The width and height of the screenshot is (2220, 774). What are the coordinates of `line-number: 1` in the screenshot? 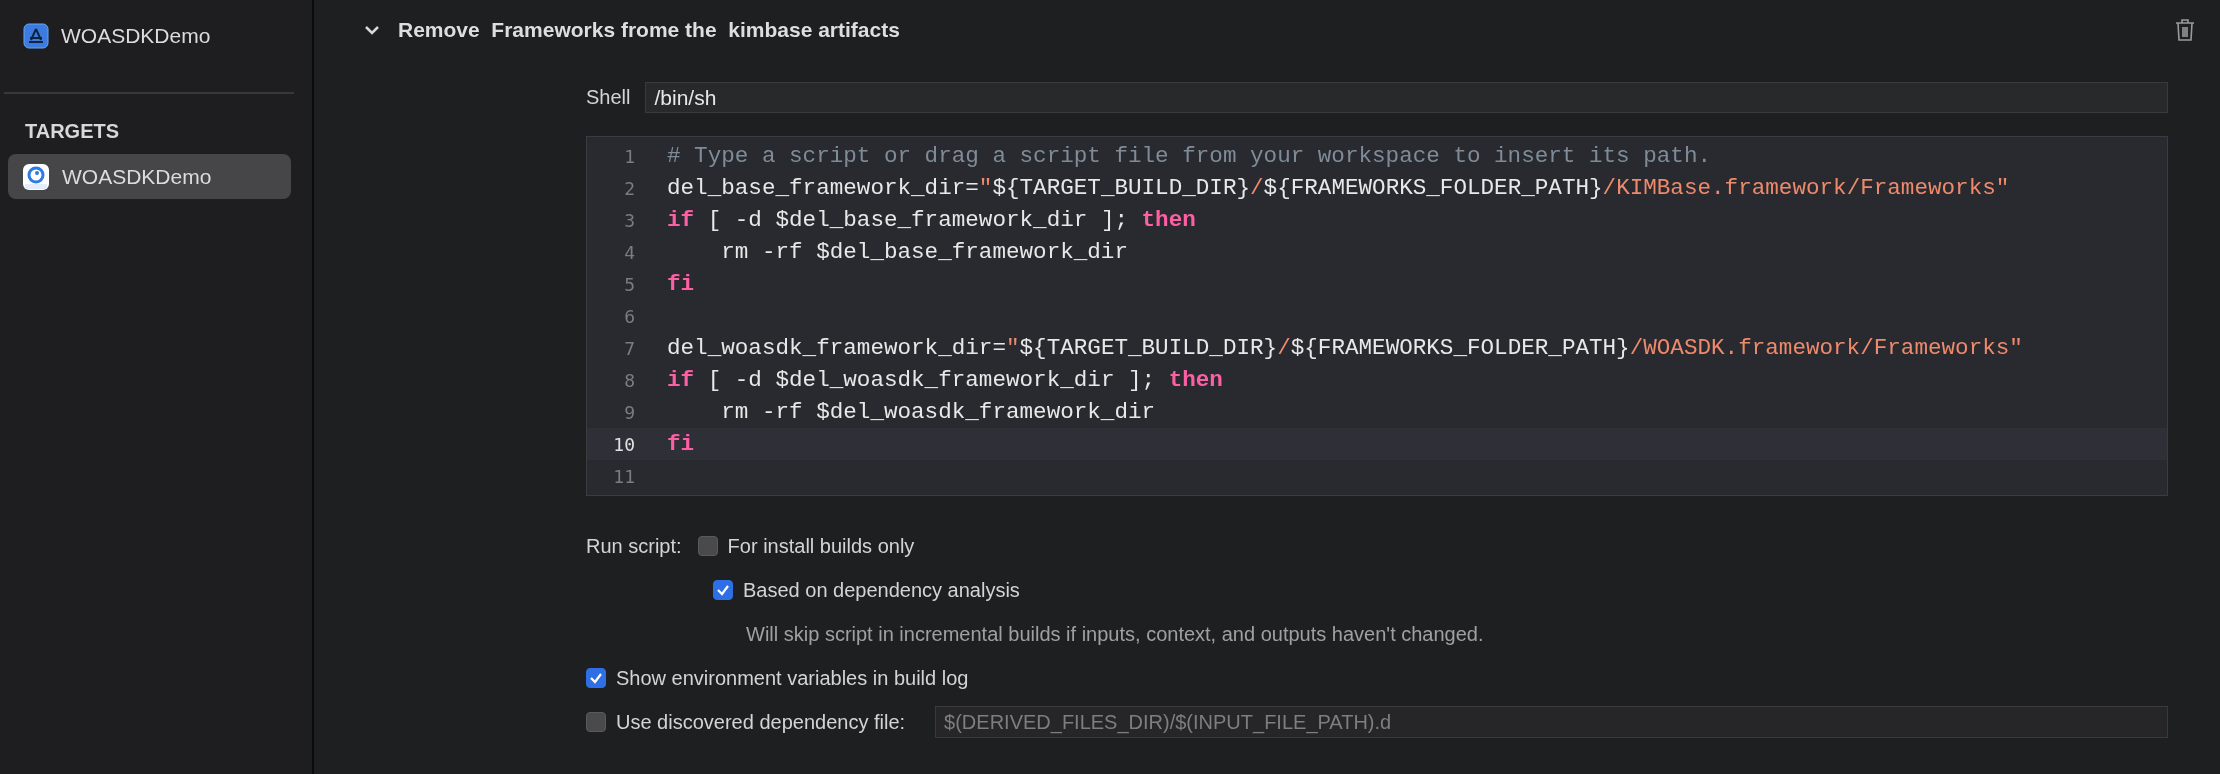 It's located at (629, 156).